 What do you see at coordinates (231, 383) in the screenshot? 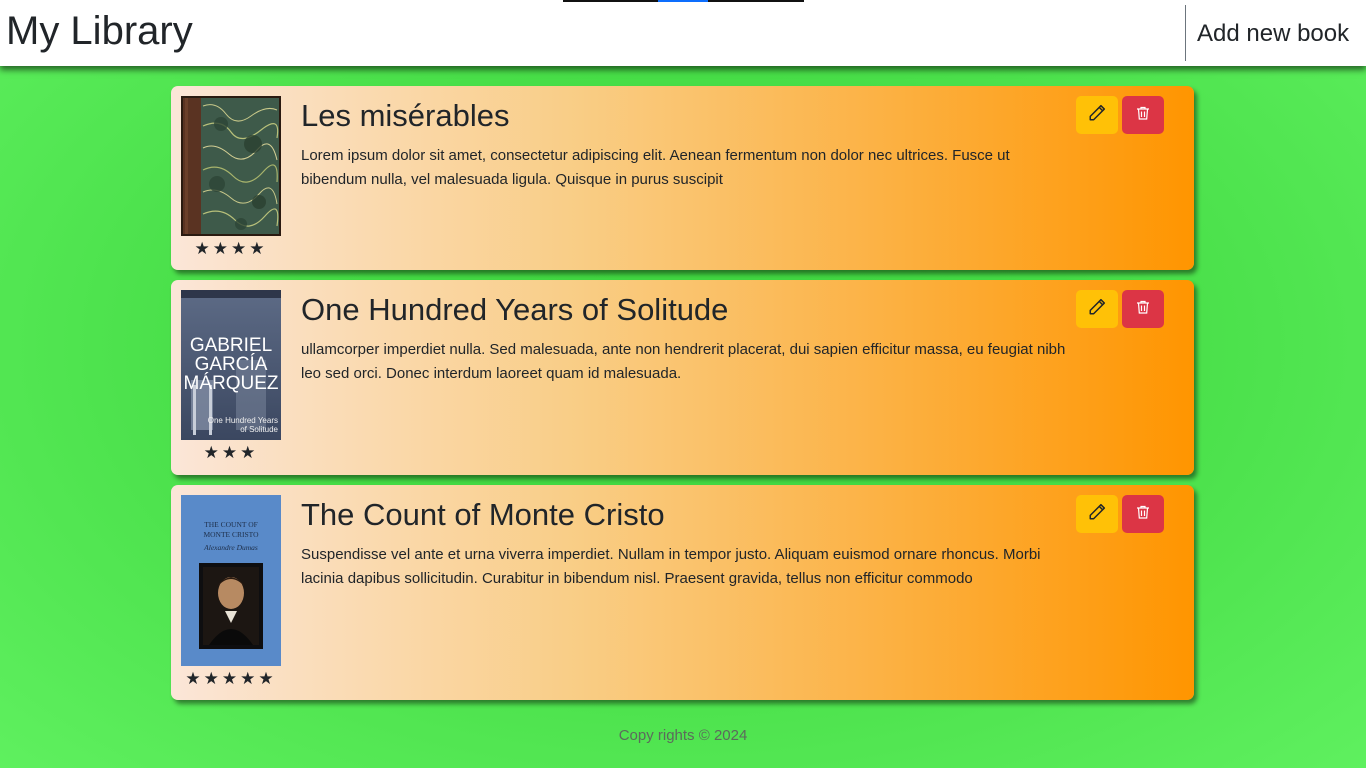
I see `svg-text: MÁRQUEZ` at bounding box center [231, 383].